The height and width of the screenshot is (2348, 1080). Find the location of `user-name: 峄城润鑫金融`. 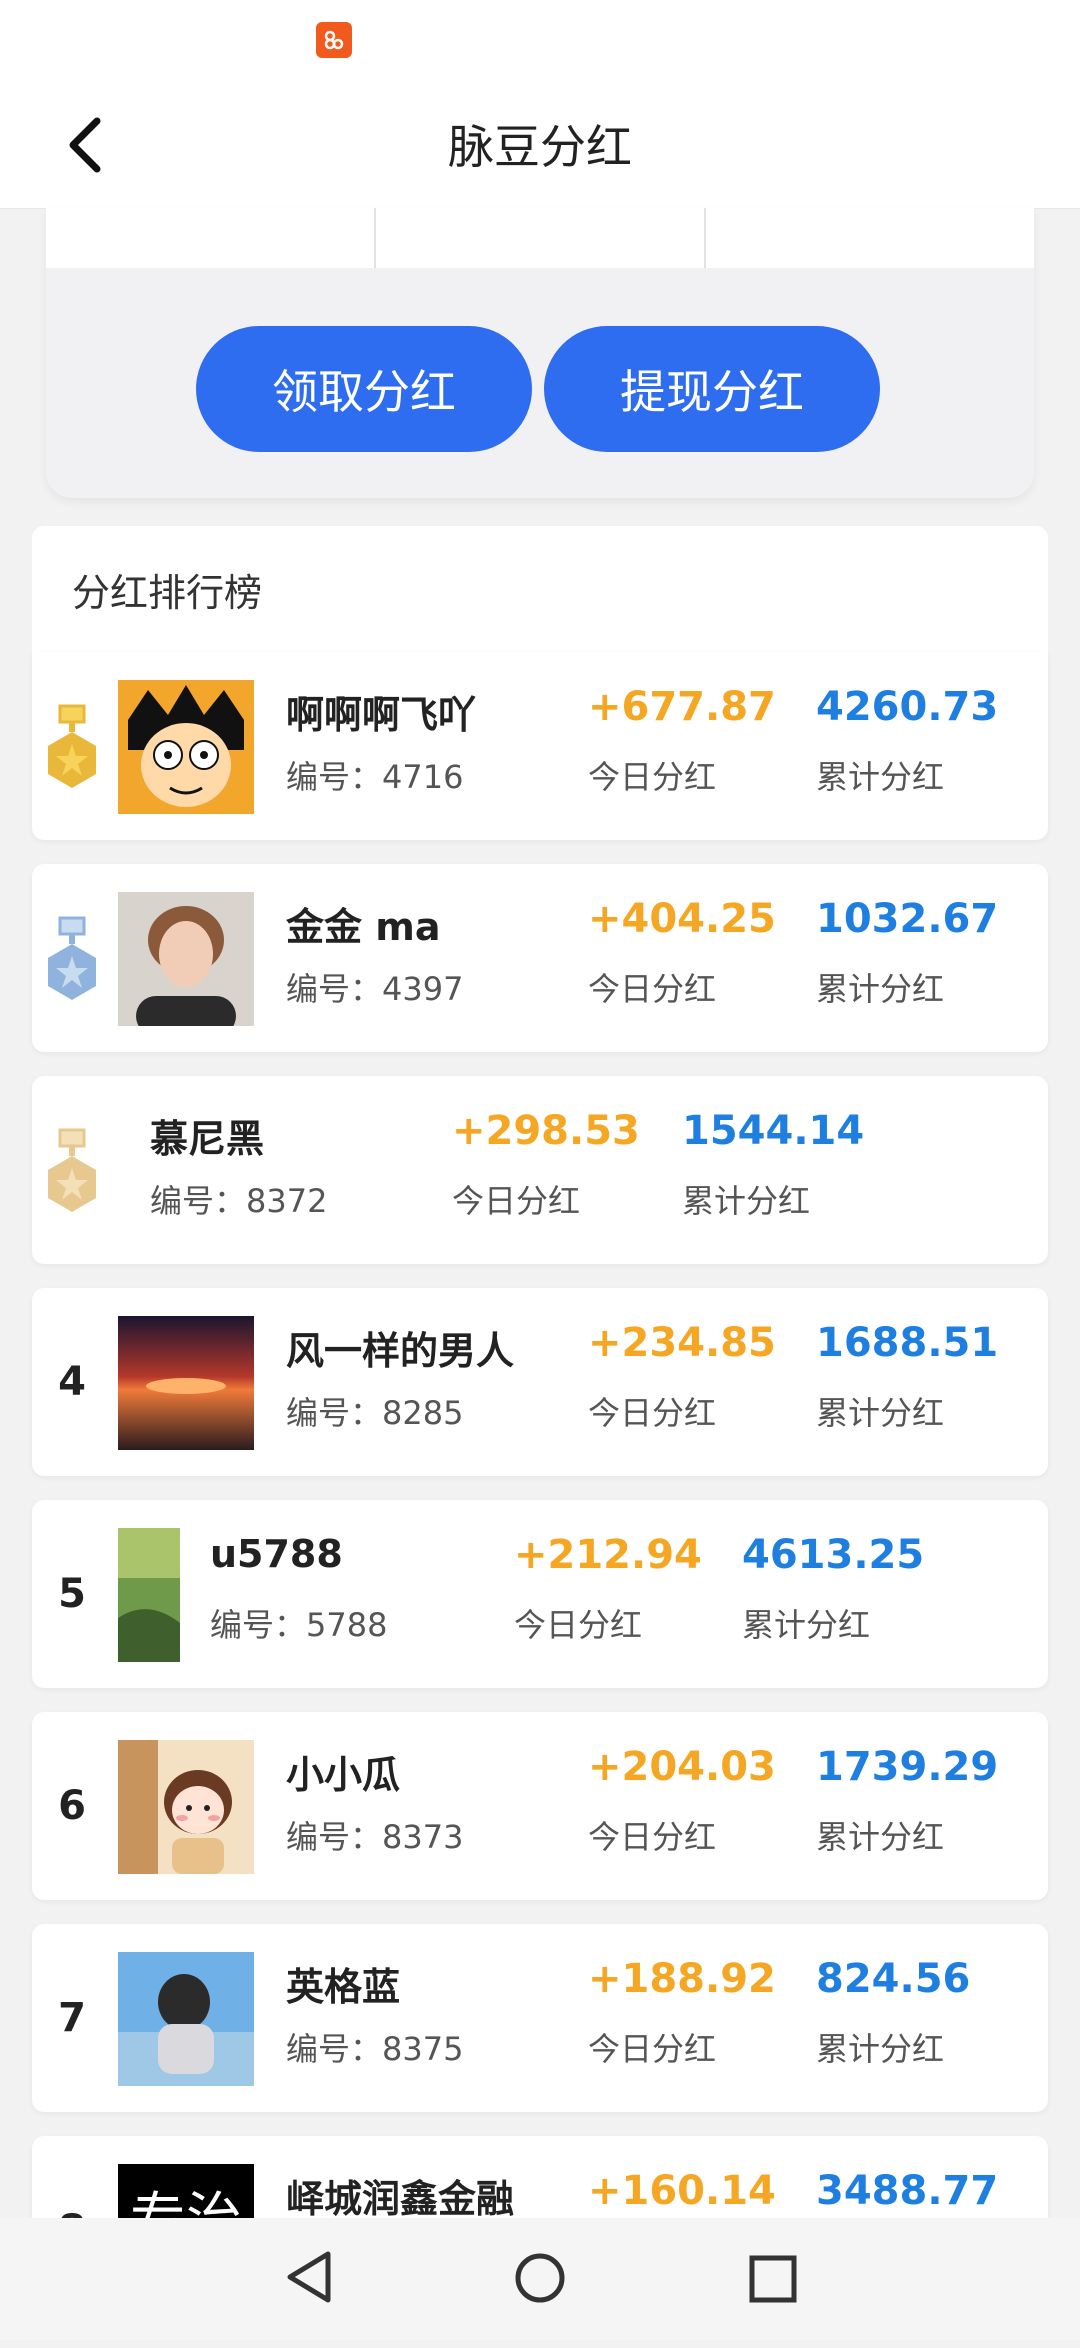

user-name: 峄城润鑫金融 is located at coordinates (400, 2199).